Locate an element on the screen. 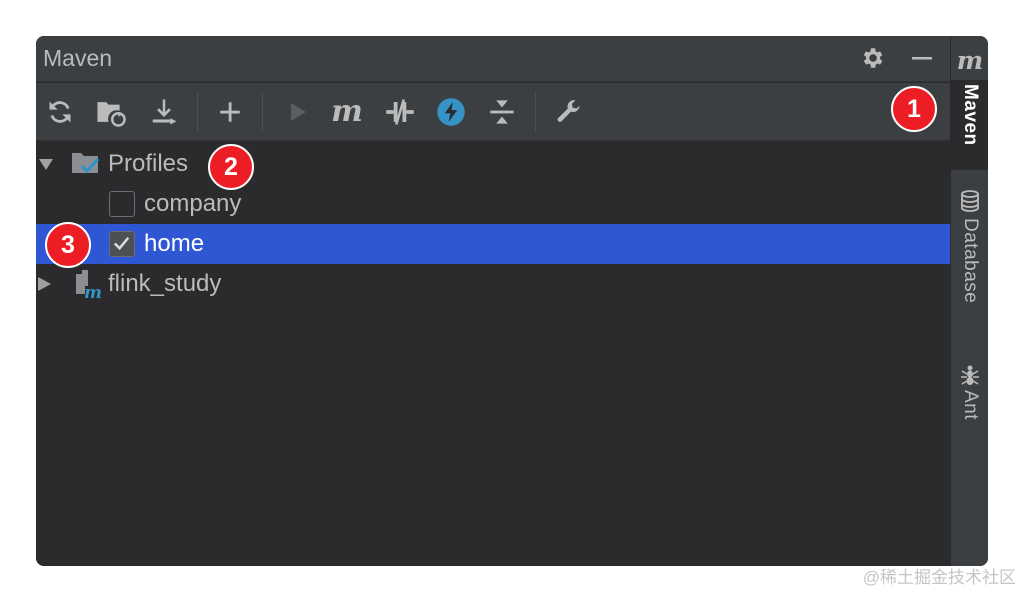 The width and height of the screenshot is (1024, 602). profile-label: home is located at coordinates (174, 243).